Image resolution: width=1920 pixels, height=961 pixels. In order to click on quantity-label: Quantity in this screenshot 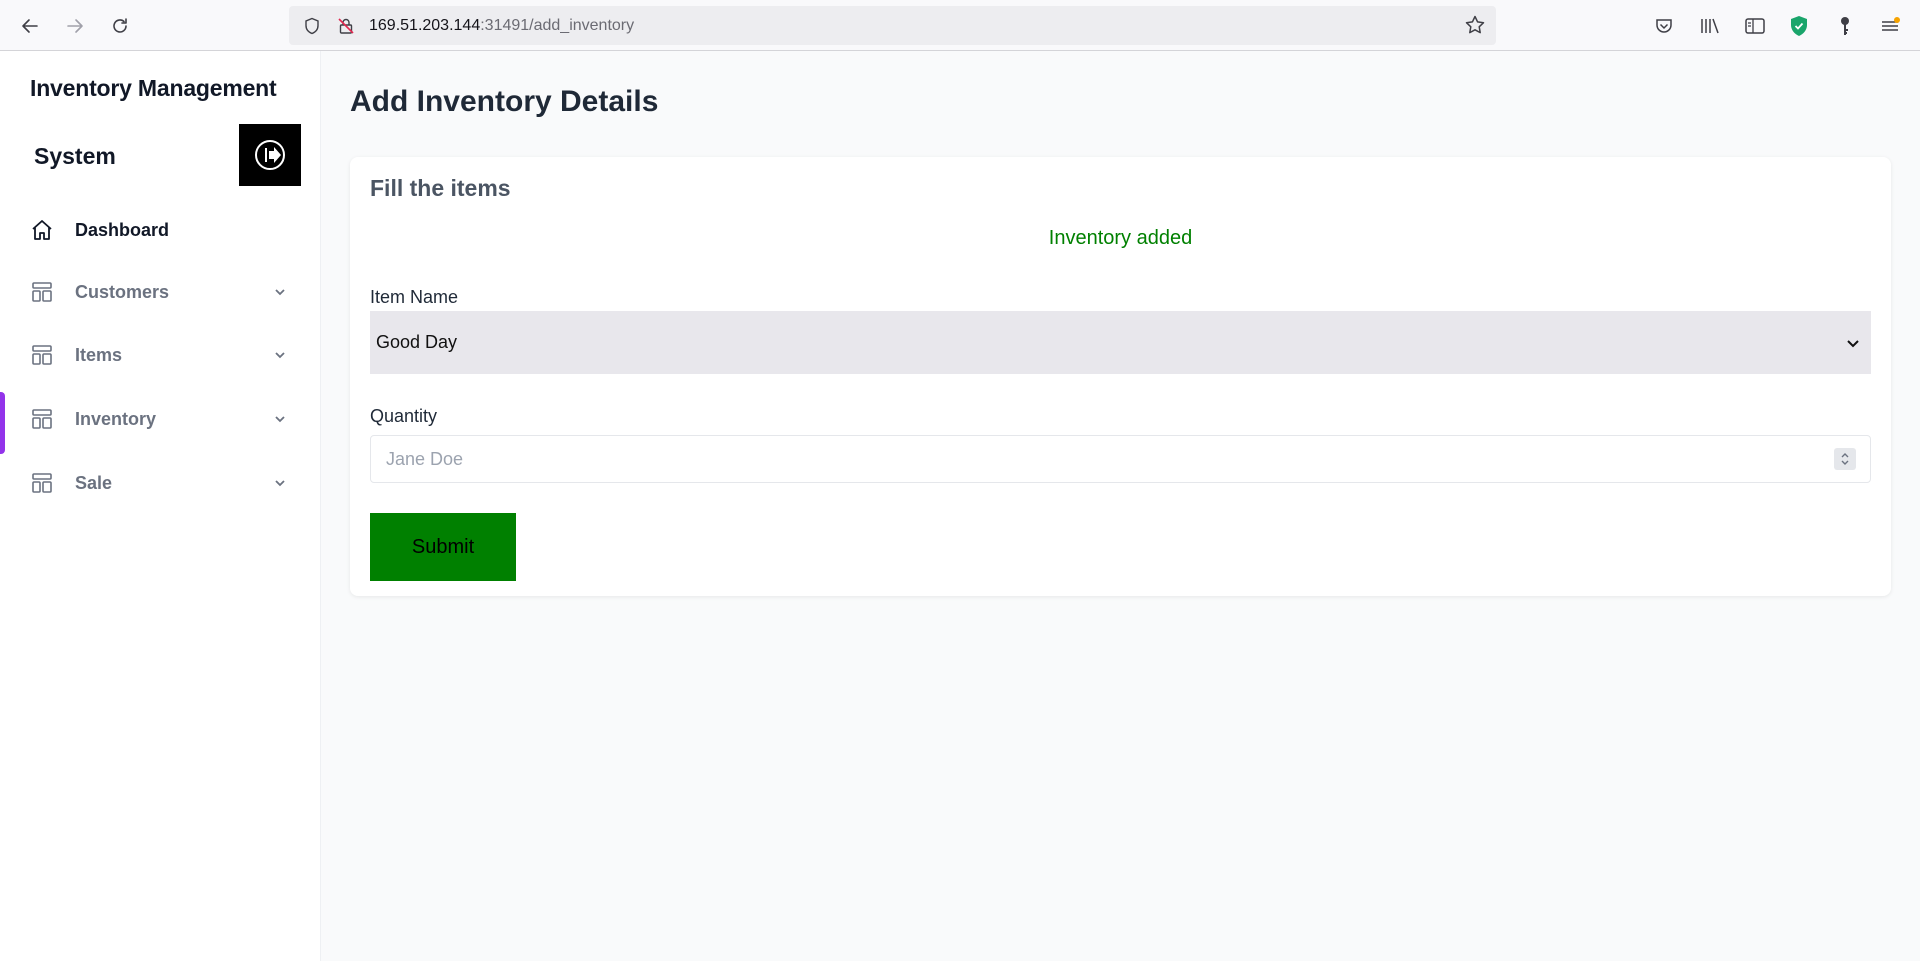, I will do `click(404, 416)`.